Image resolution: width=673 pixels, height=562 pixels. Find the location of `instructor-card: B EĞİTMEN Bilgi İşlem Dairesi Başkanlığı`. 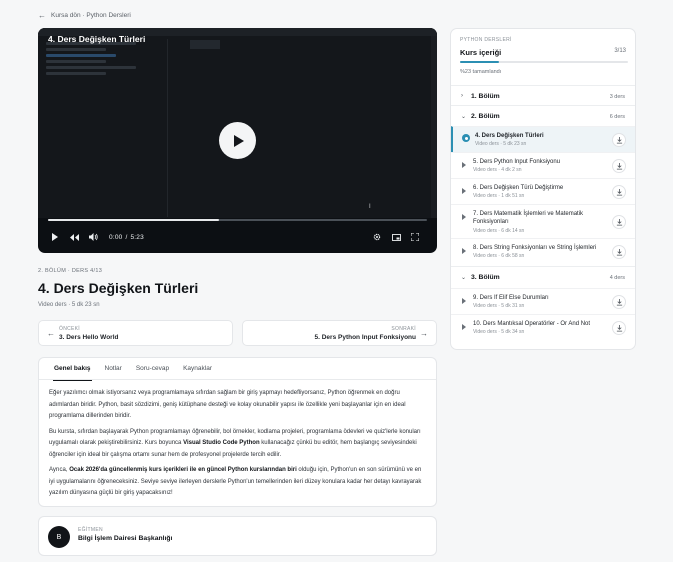

instructor-card: B EĞİTMEN Bilgi İşlem Dairesi Başkanlığı is located at coordinates (237, 536).